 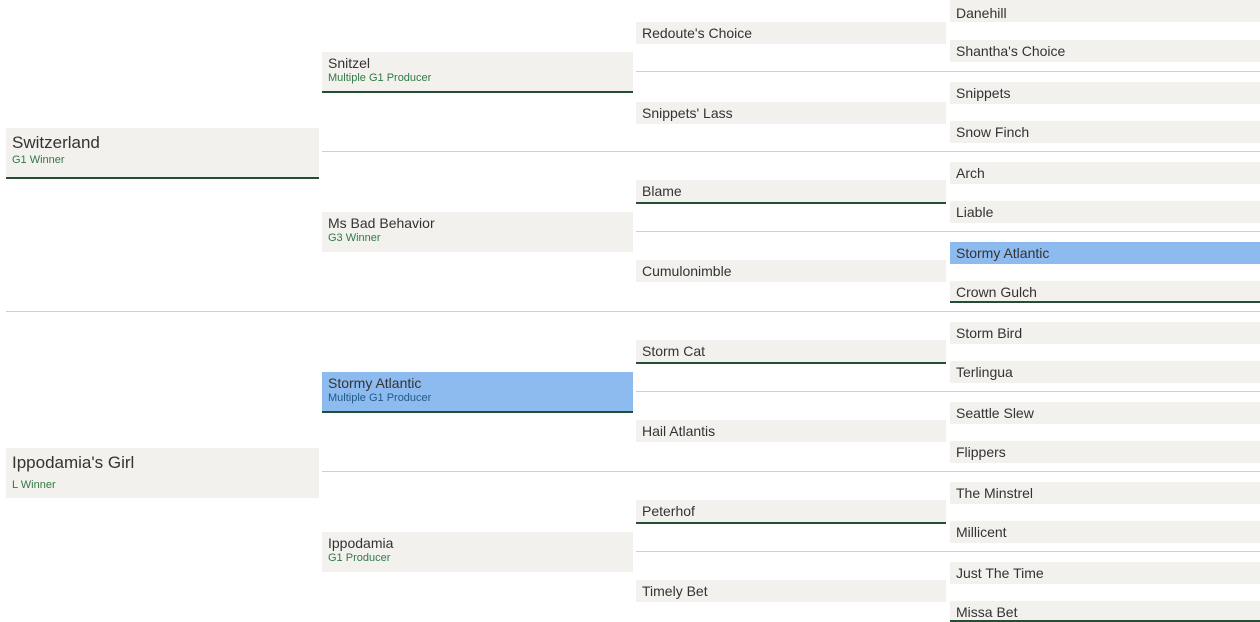 I want to click on horse-gen3: Blame, so click(x=791, y=192).